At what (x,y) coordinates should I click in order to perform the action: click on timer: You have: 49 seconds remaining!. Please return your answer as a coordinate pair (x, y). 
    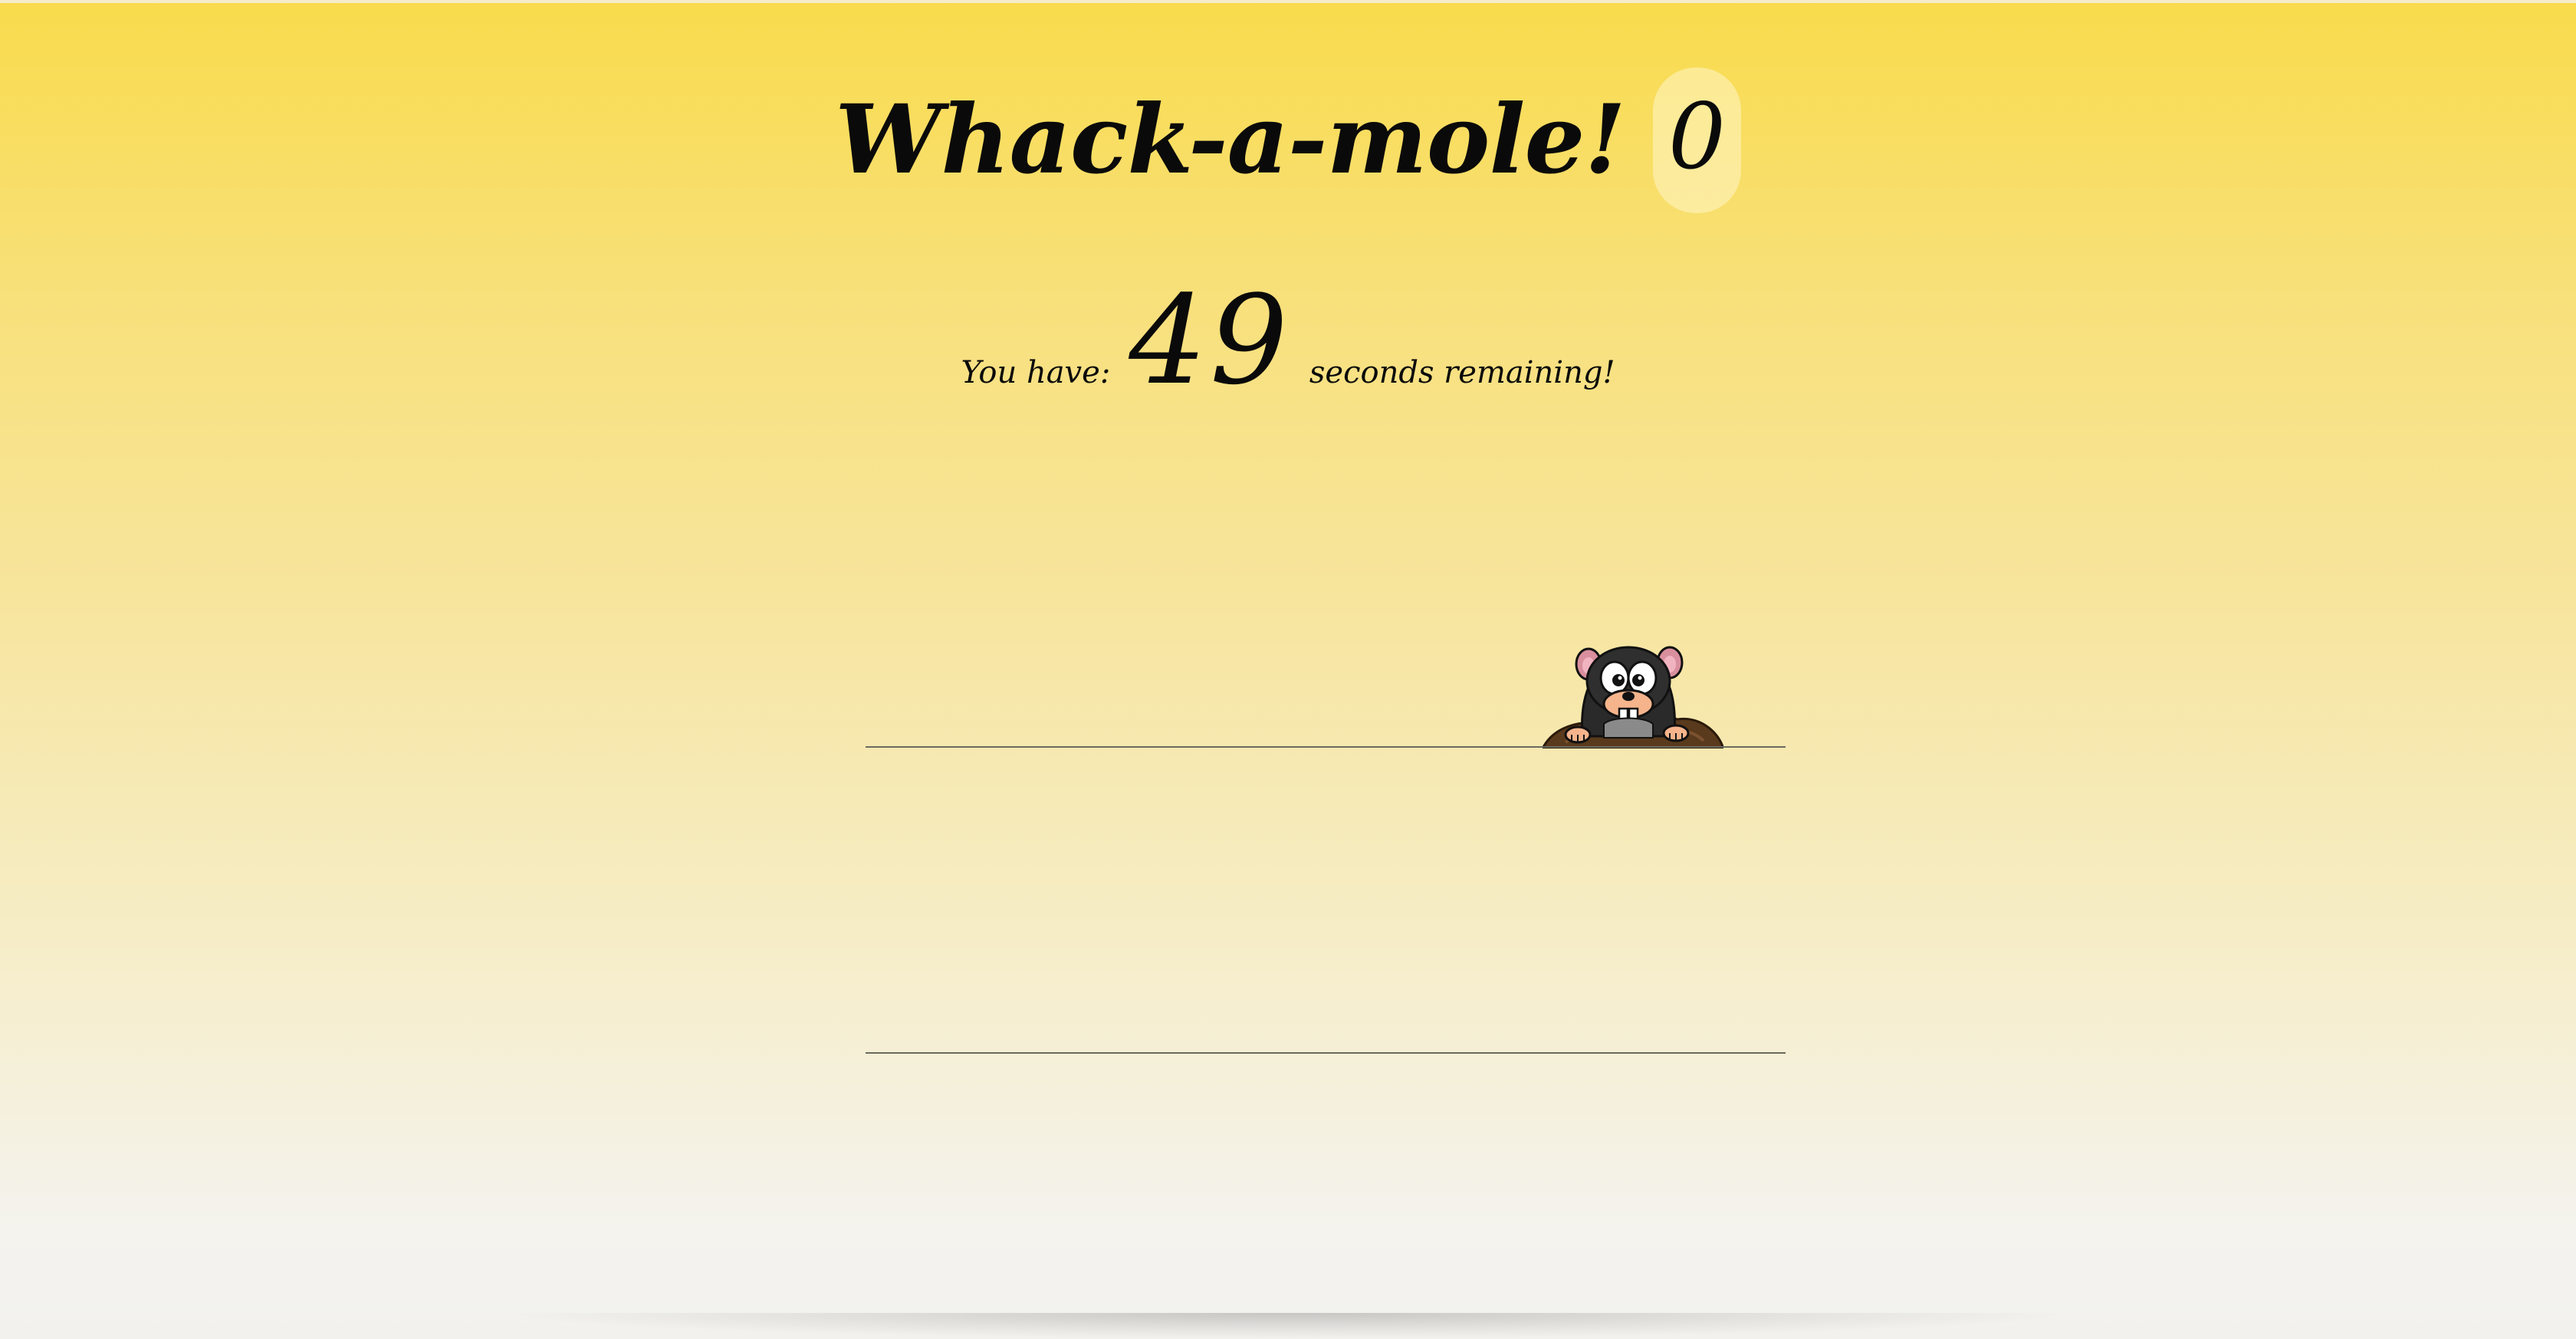
    Looking at the image, I should click on (1288, 340).